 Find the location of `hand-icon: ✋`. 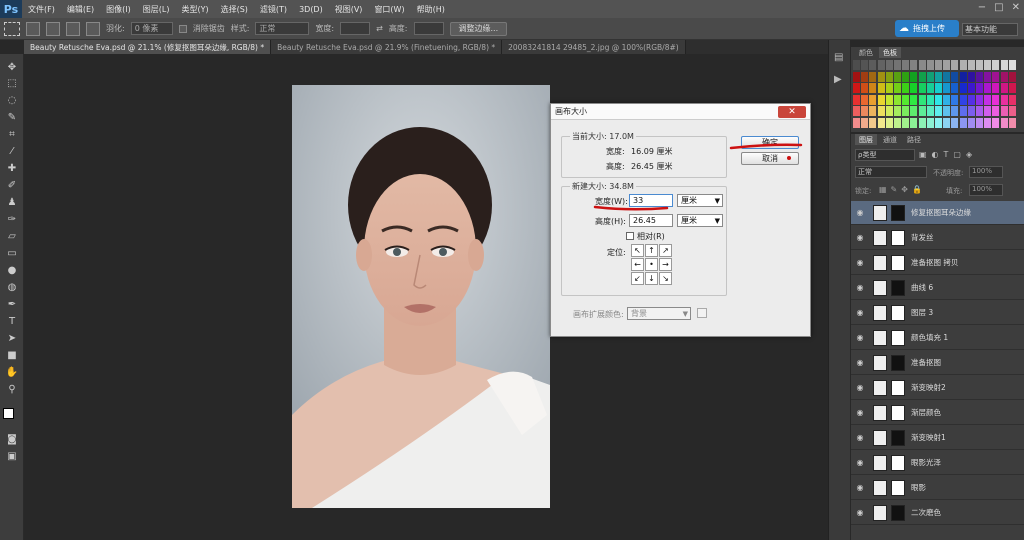

hand-icon: ✋ is located at coordinates (12, 372).